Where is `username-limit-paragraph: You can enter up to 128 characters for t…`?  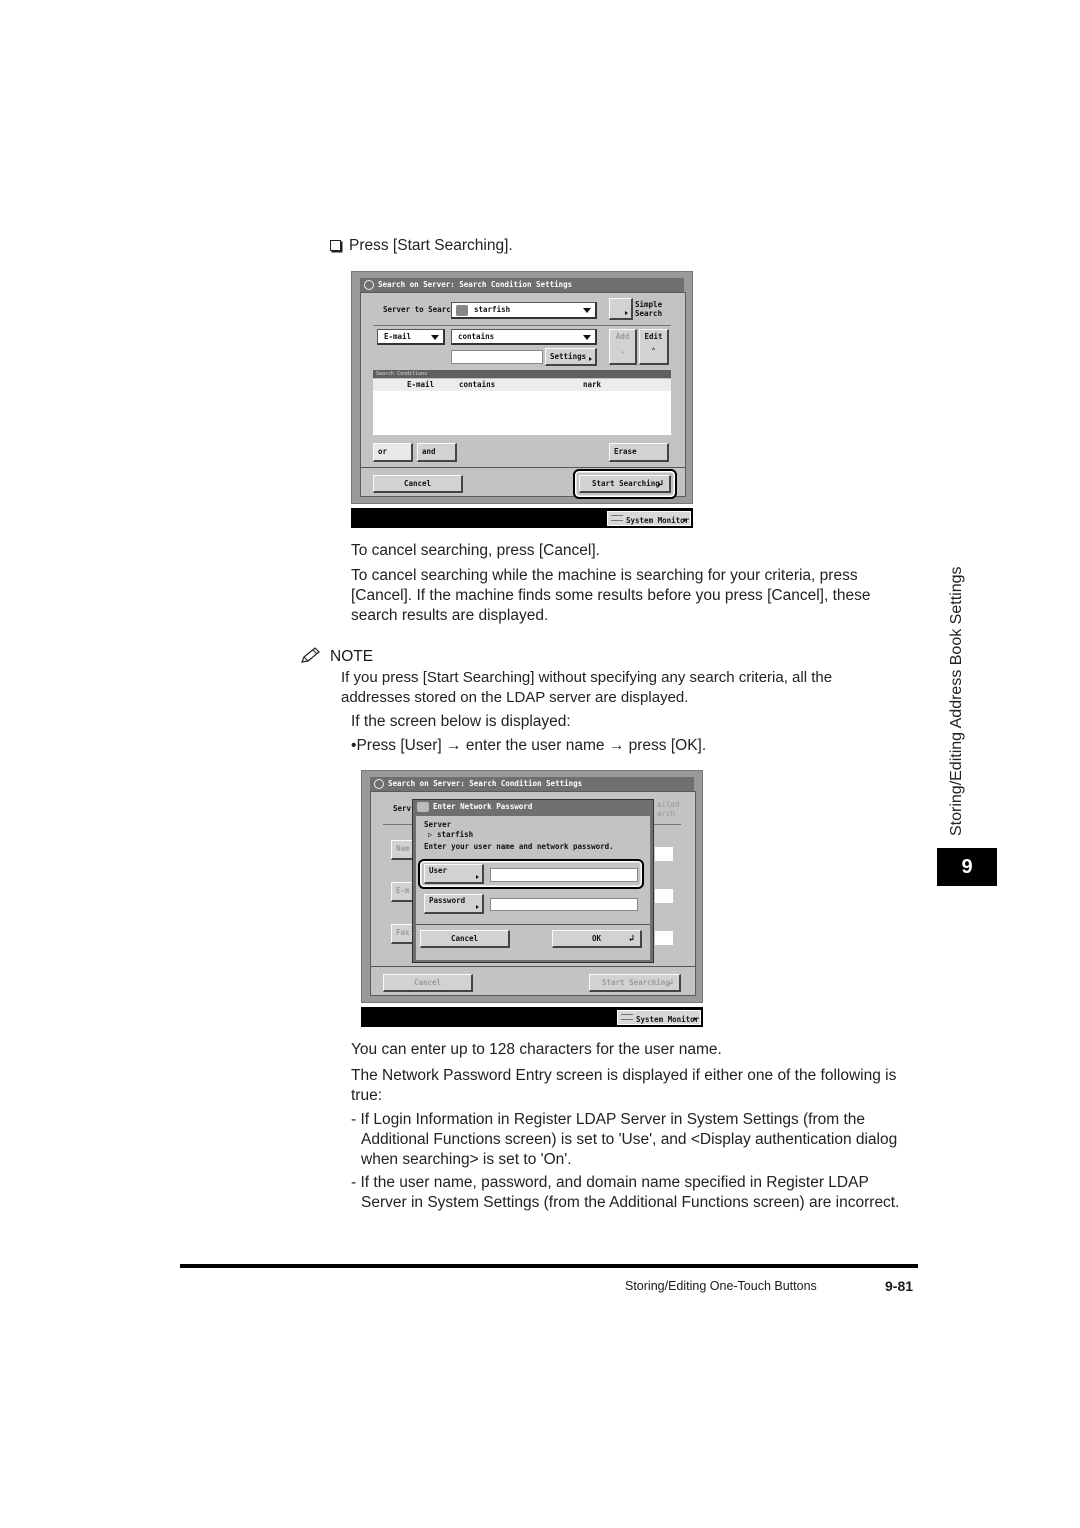 username-limit-paragraph: You can enter up to 128 characters for t… is located at coordinates (536, 1049).